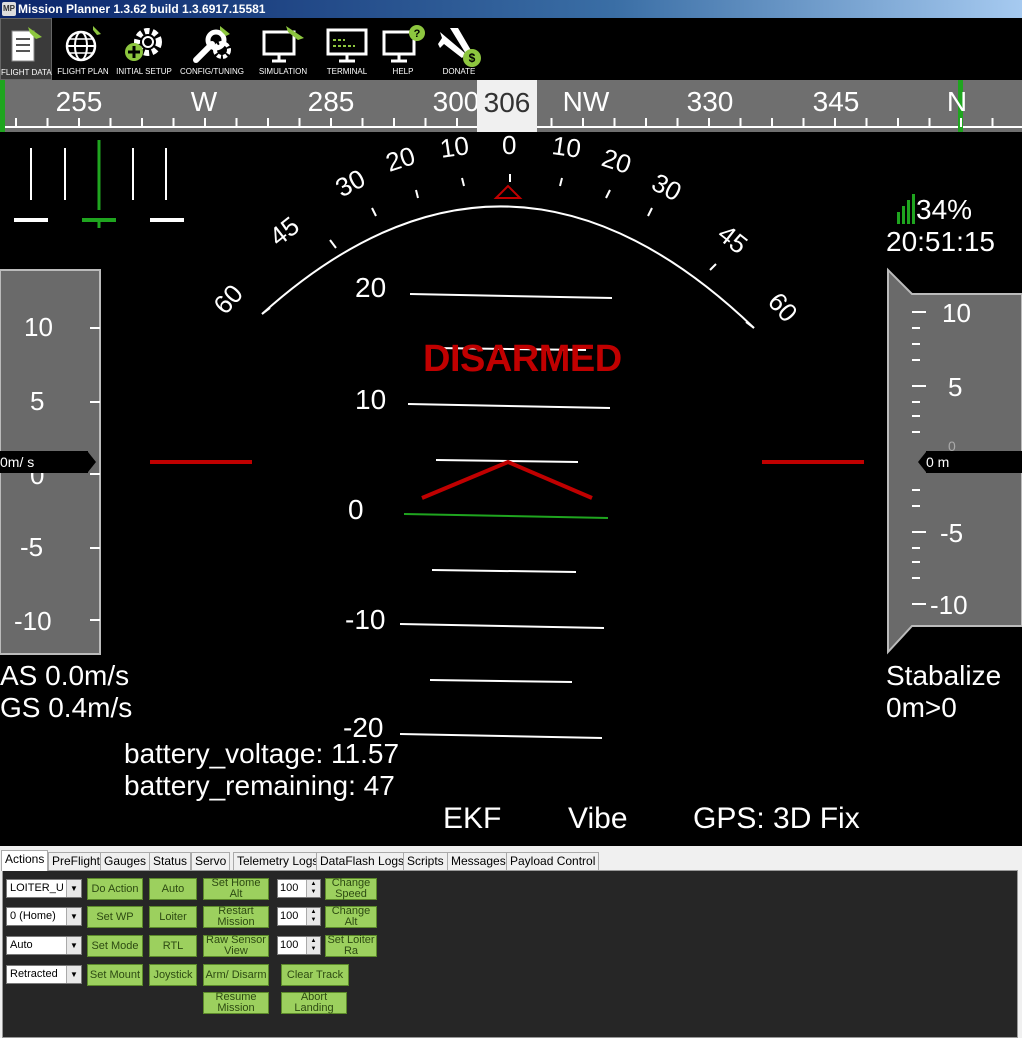  I want to click on altitude-tape-label: -5, so click(952, 533).